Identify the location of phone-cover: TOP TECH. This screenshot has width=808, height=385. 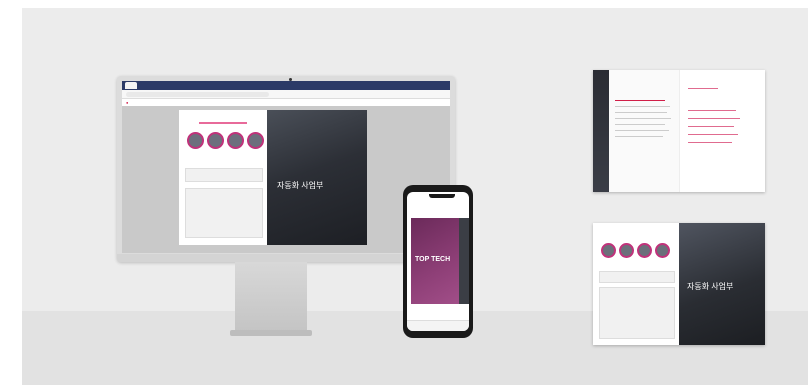
(435, 261).